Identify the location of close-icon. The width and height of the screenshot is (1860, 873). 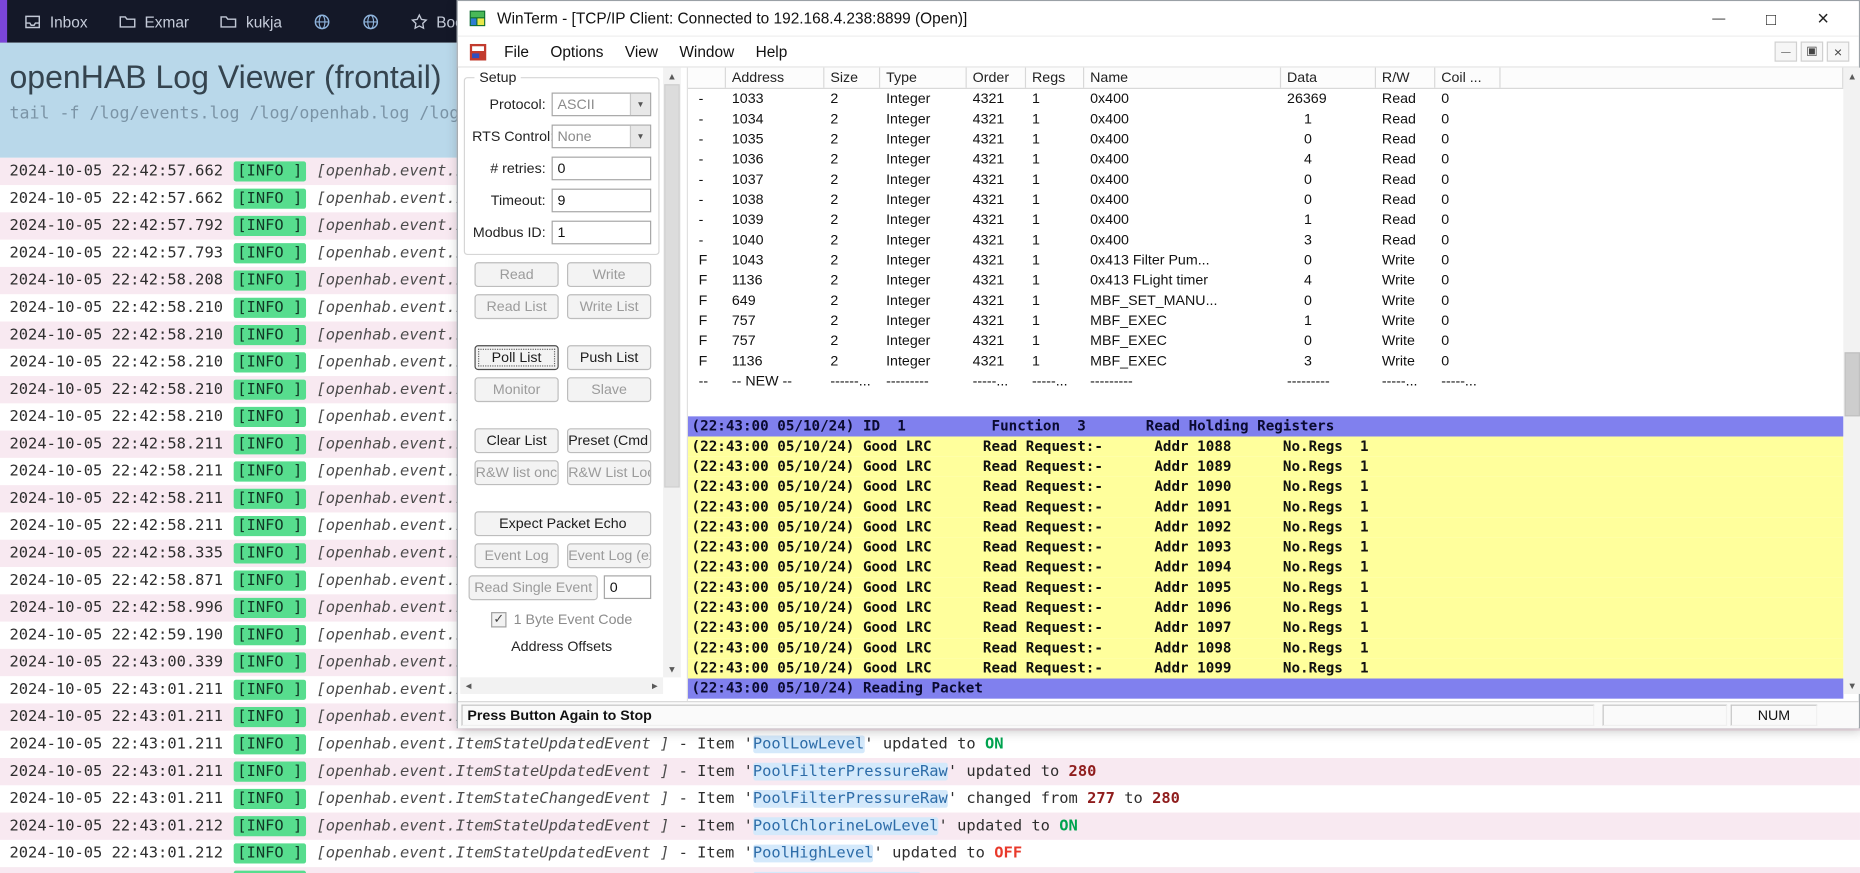
(1823, 19).